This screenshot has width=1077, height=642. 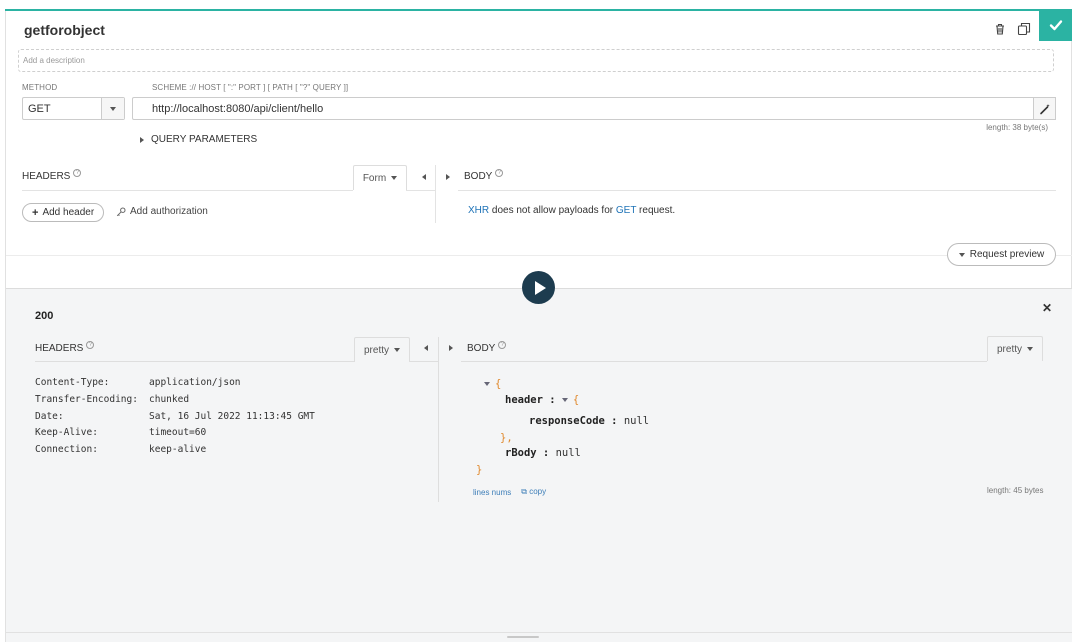 I want to click on message-text: does not allow payloads for, so click(x=552, y=210).